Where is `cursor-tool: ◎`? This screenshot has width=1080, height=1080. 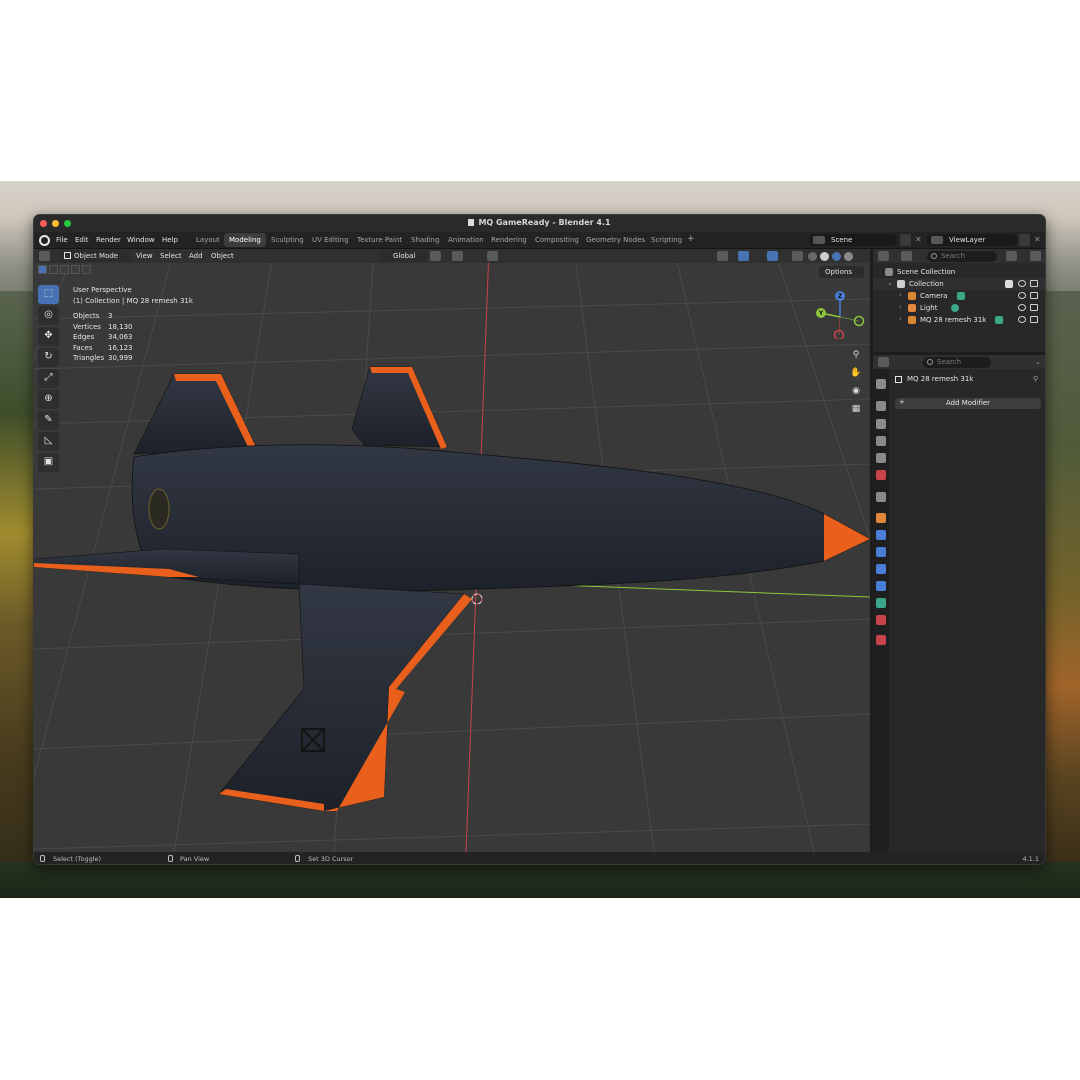 cursor-tool: ◎ is located at coordinates (48, 315).